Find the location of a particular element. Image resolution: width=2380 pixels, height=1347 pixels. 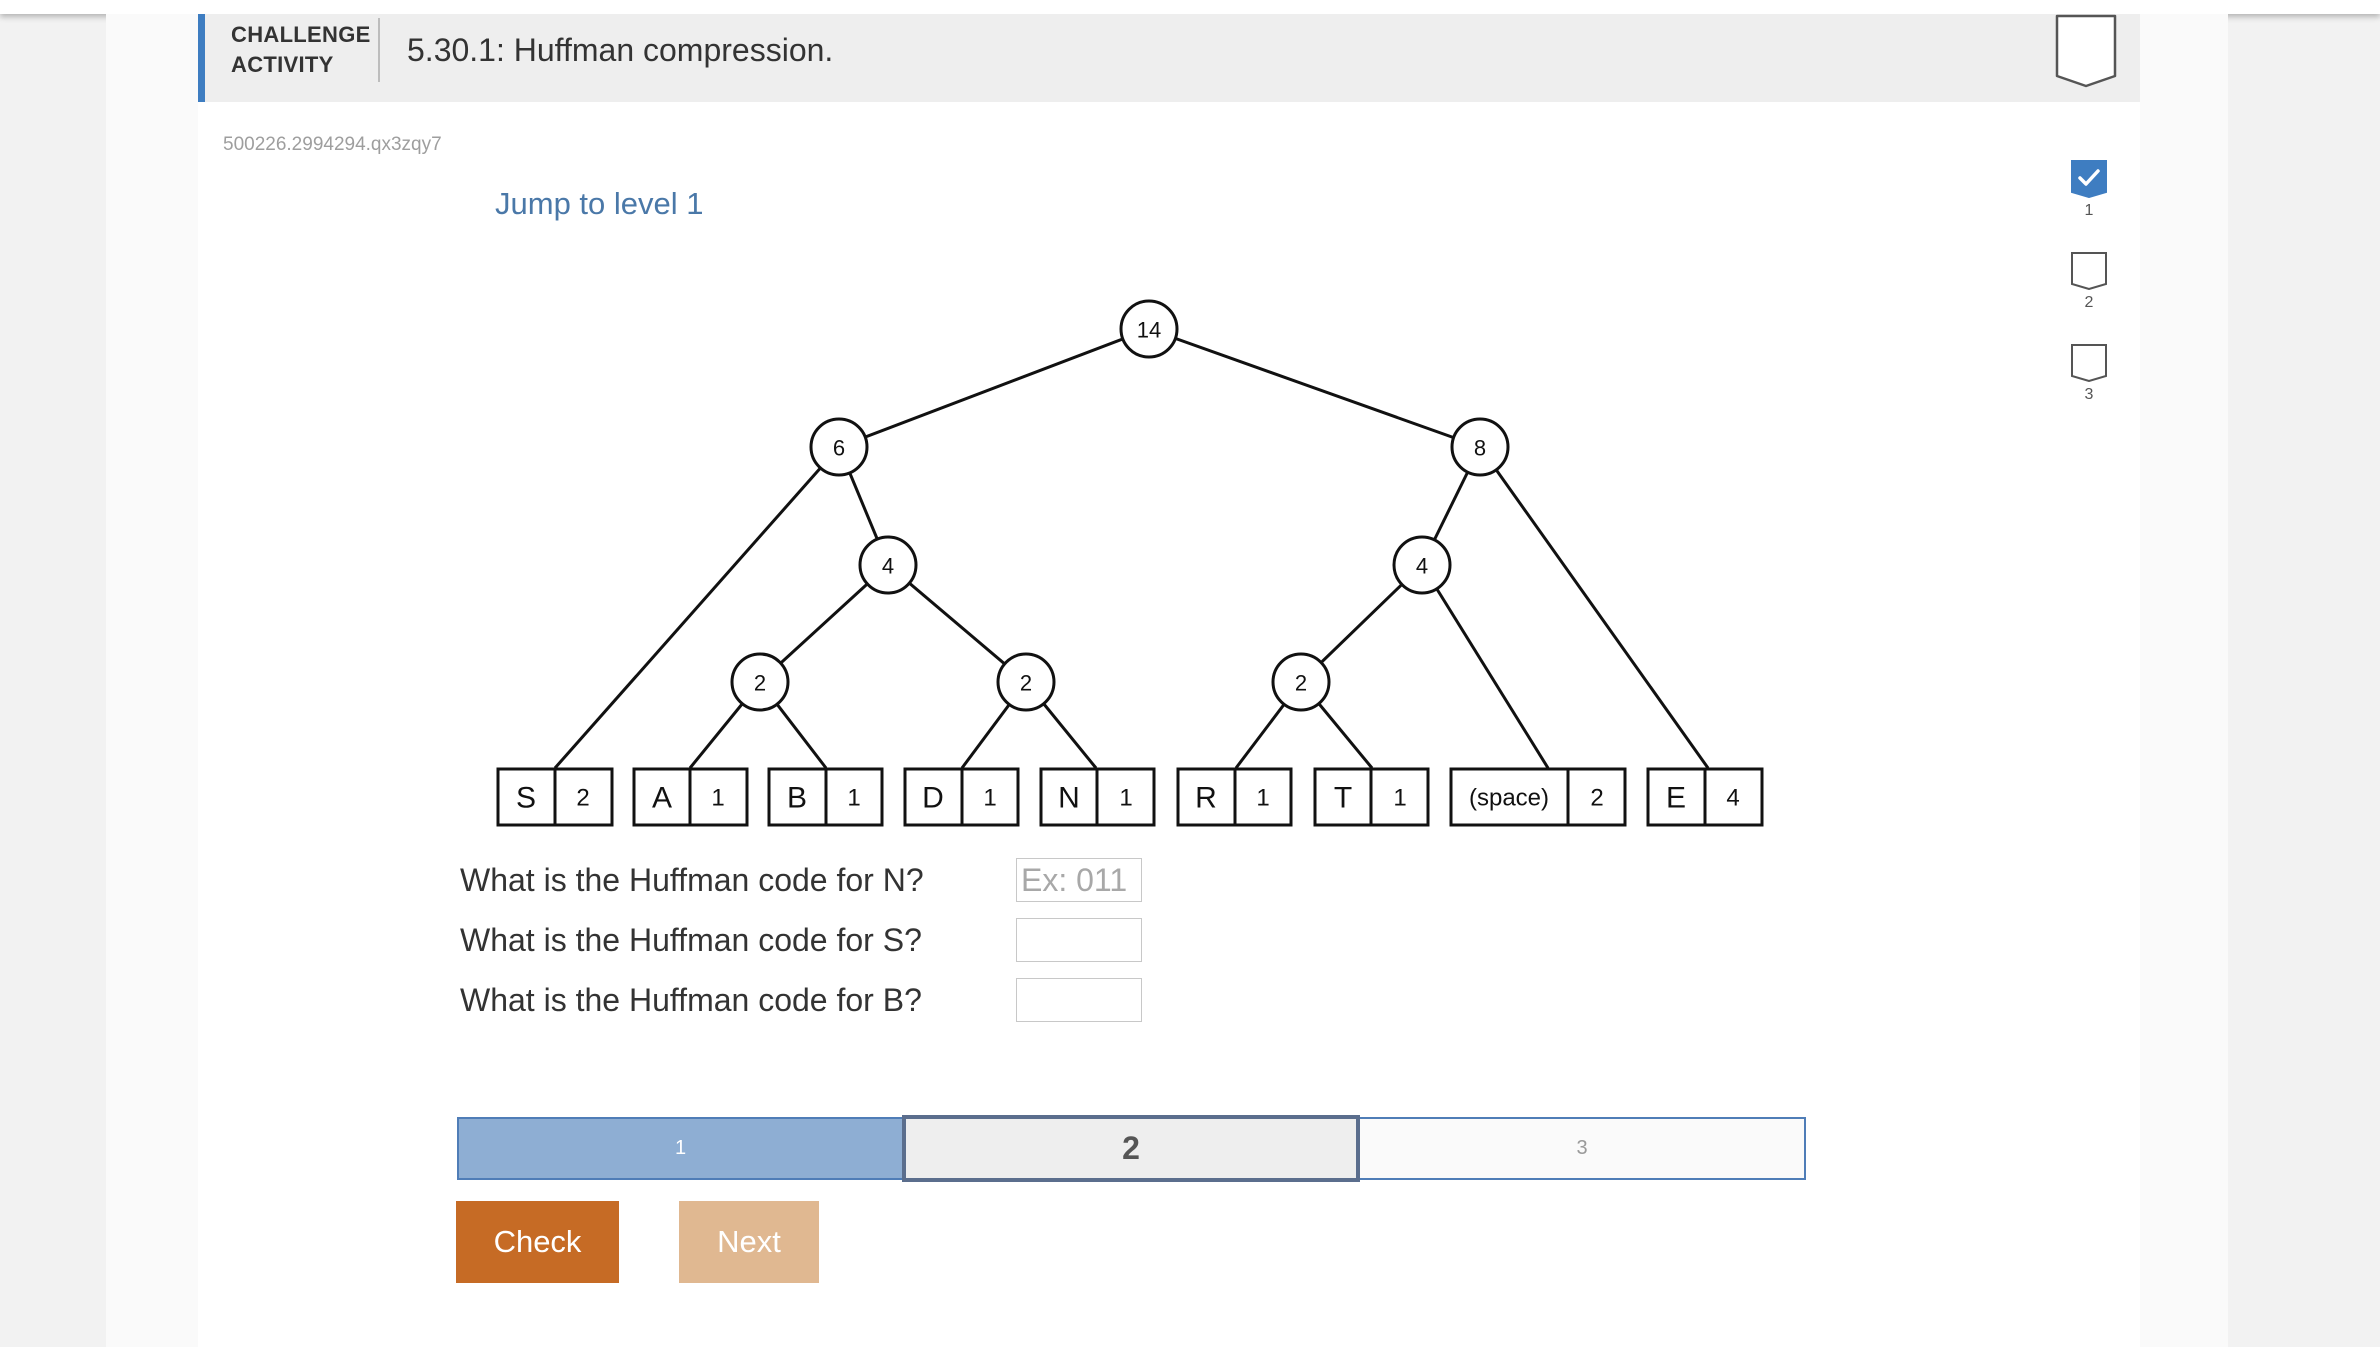

leaf-symbol: T is located at coordinates (1343, 798).